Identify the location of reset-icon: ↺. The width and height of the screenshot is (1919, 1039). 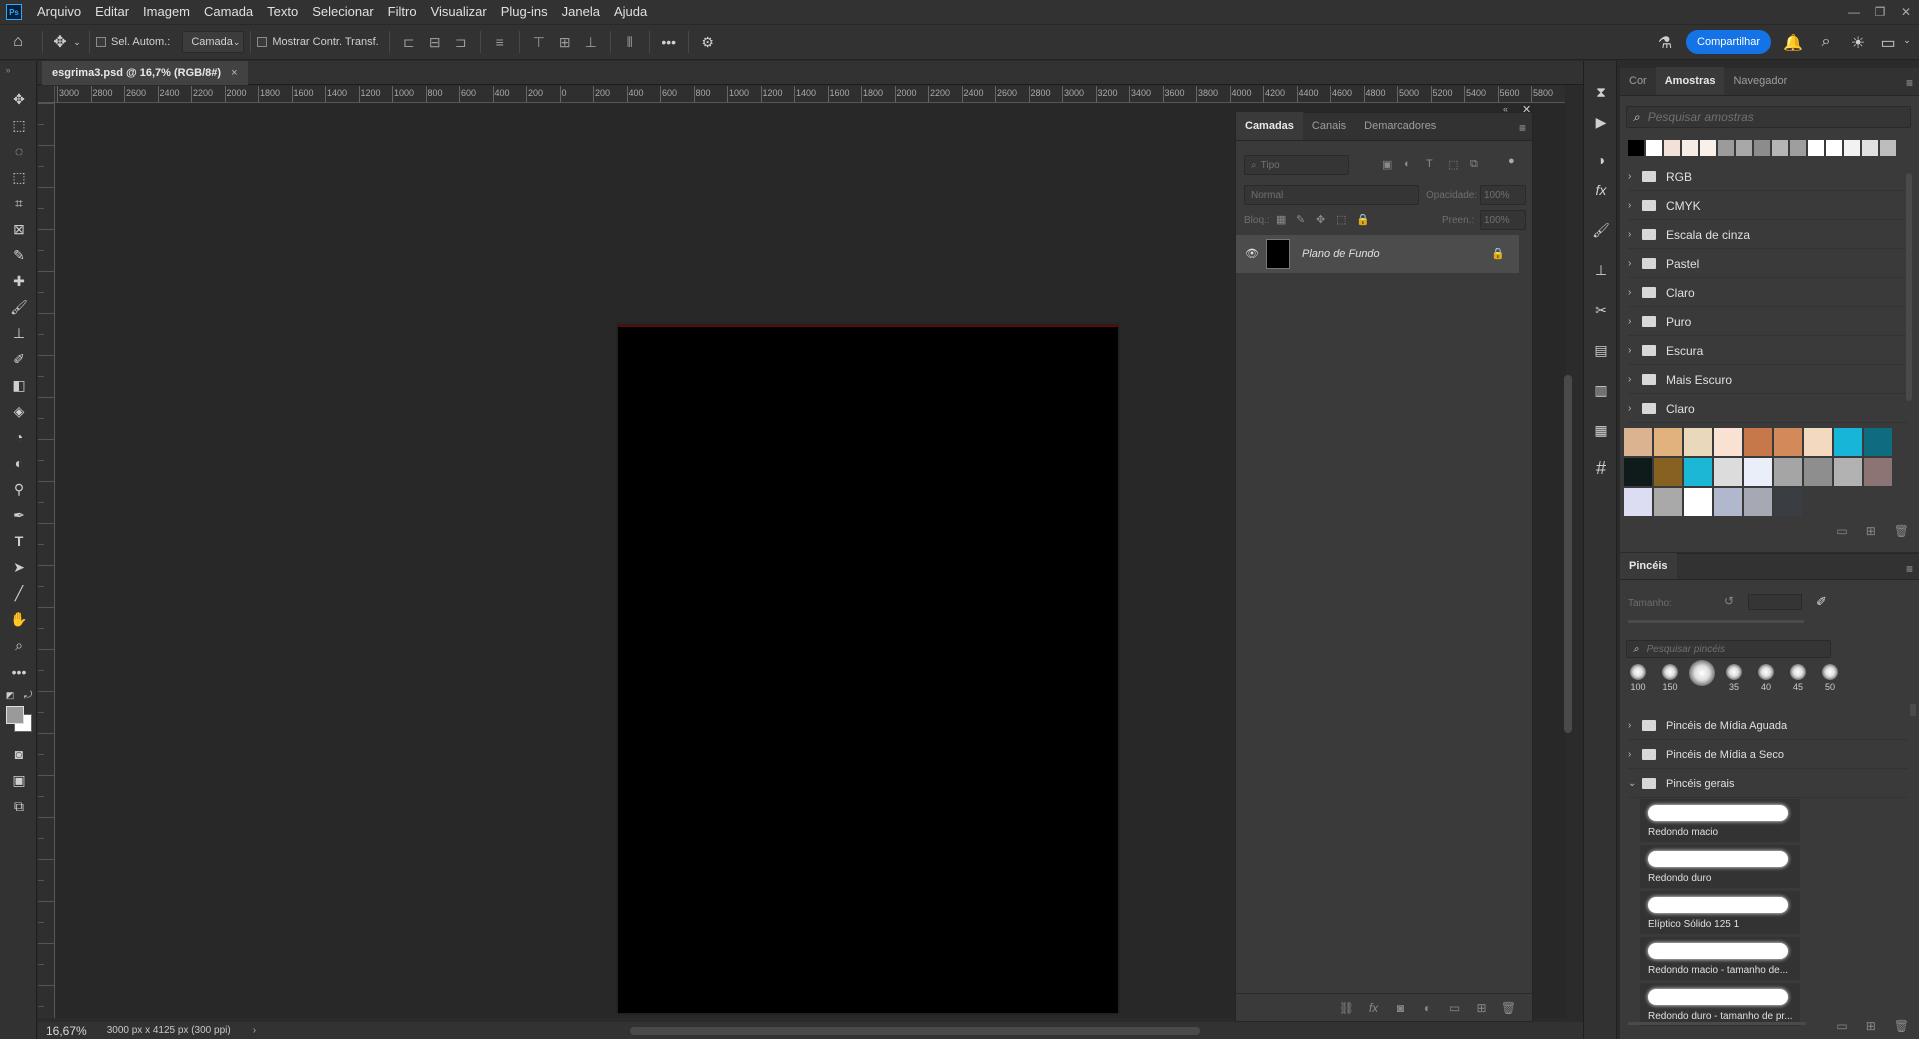
(1729, 601).